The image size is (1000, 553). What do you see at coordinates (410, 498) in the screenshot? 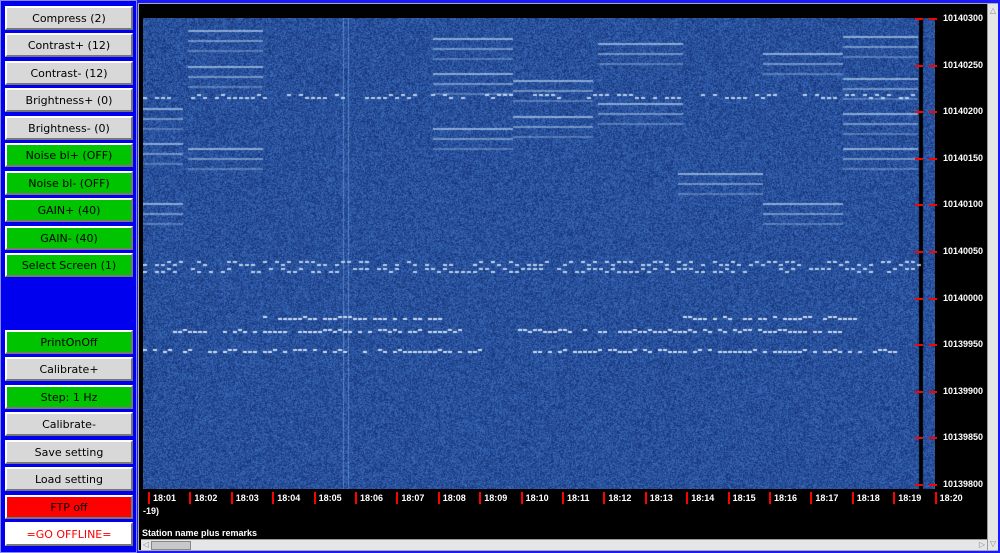
I see `time-label: 18:07` at bounding box center [410, 498].